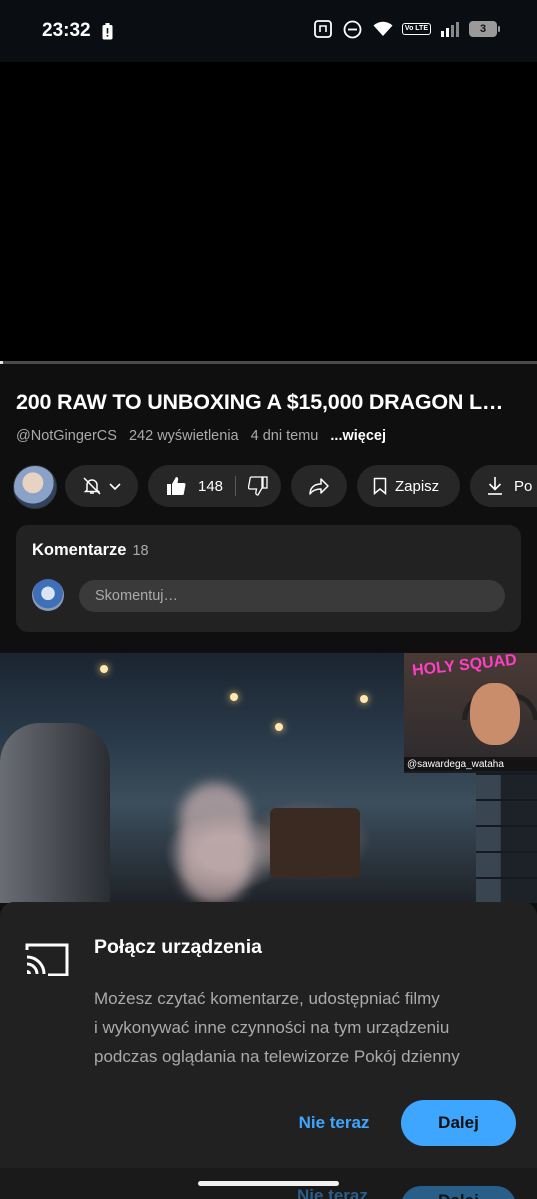 This screenshot has width=537, height=1199. Describe the element at coordinates (55, 813) in the screenshot. I see `thumbnail-person` at that location.